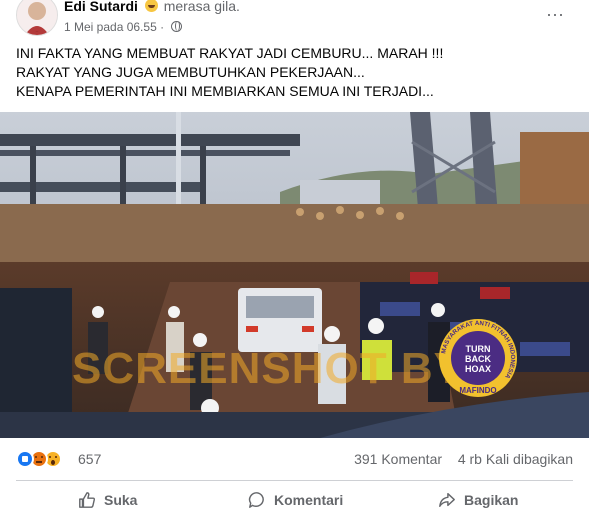 This screenshot has height=514, width=589. I want to click on author-line: Edi Sutardi merasa gila., so click(152, 7).